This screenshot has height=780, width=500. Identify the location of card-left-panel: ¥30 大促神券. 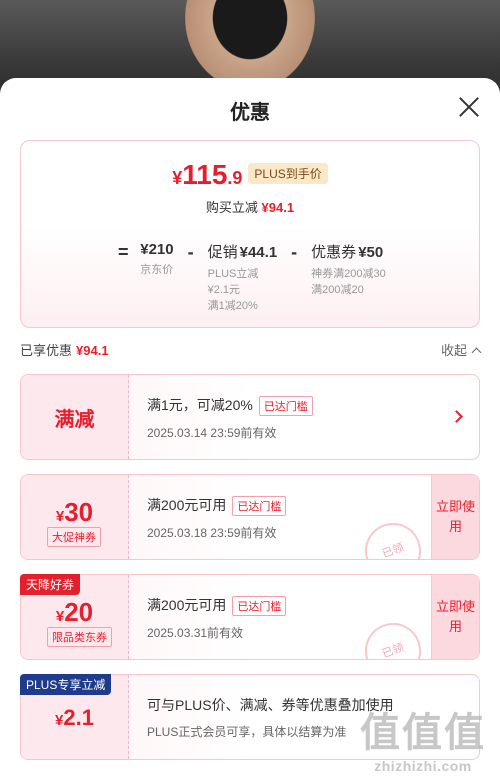
(75, 517).